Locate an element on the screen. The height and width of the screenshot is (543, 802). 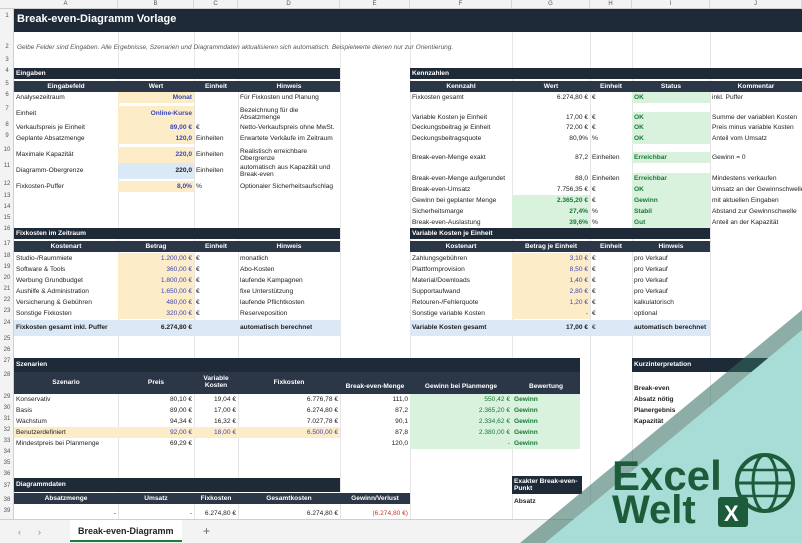
interpretation-section-header: Kurzinterpretation is located at coordinates (717, 365).